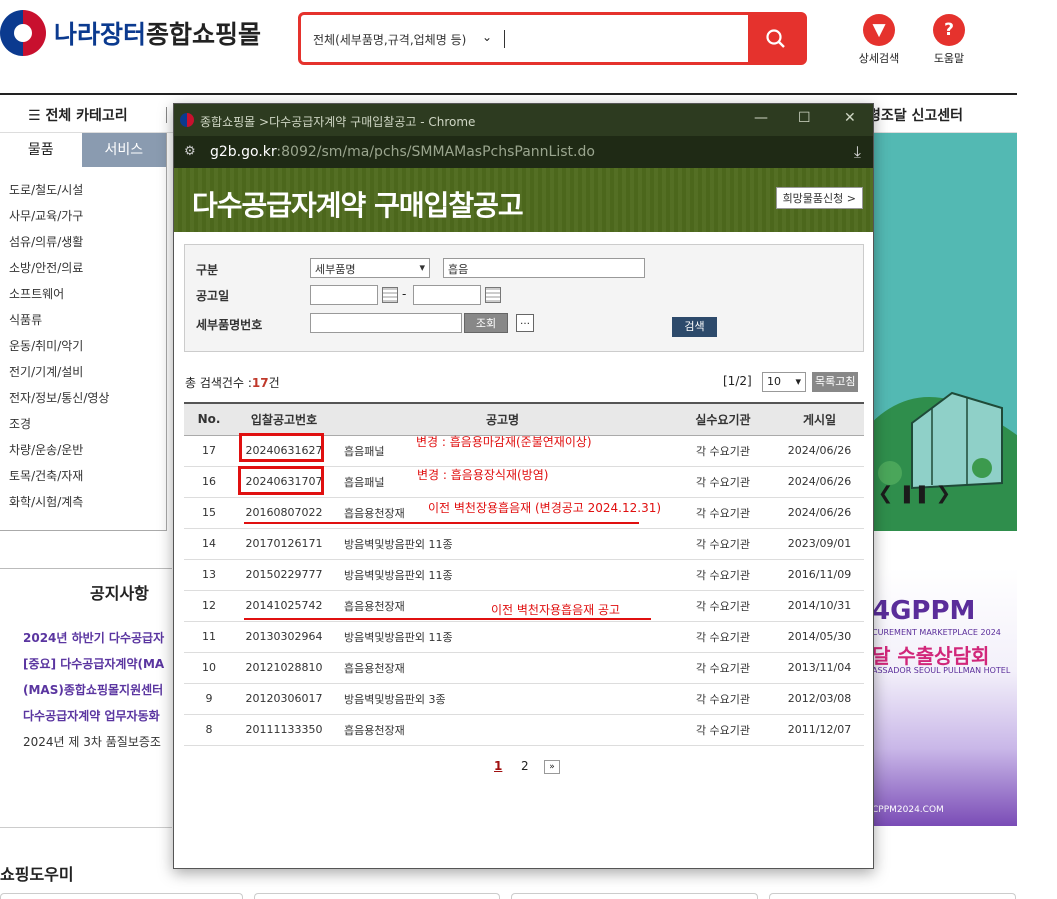 The image size is (1057, 899). I want to click on row-number: 10, so click(209, 668).